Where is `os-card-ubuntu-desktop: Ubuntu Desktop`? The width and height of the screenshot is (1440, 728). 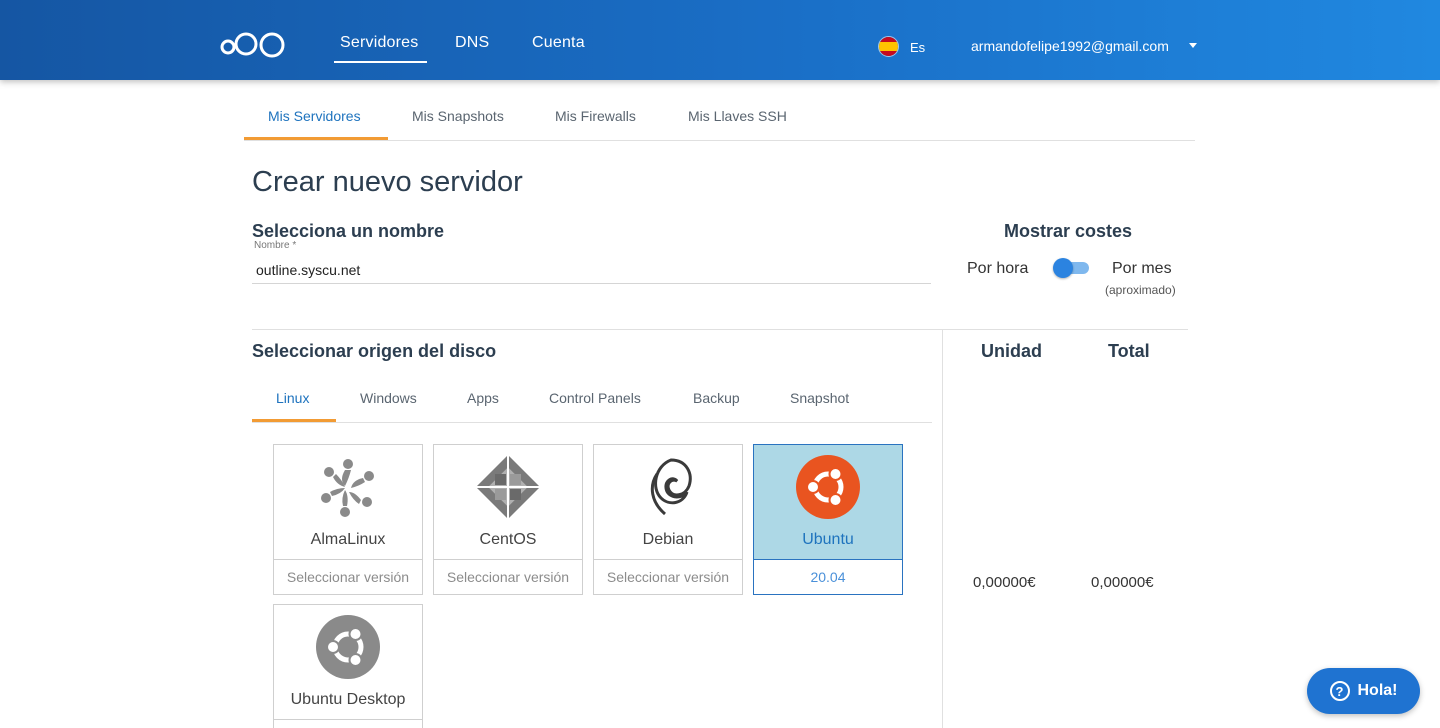 os-card-ubuntu-desktop: Ubuntu Desktop is located at coordinates (348, 666).